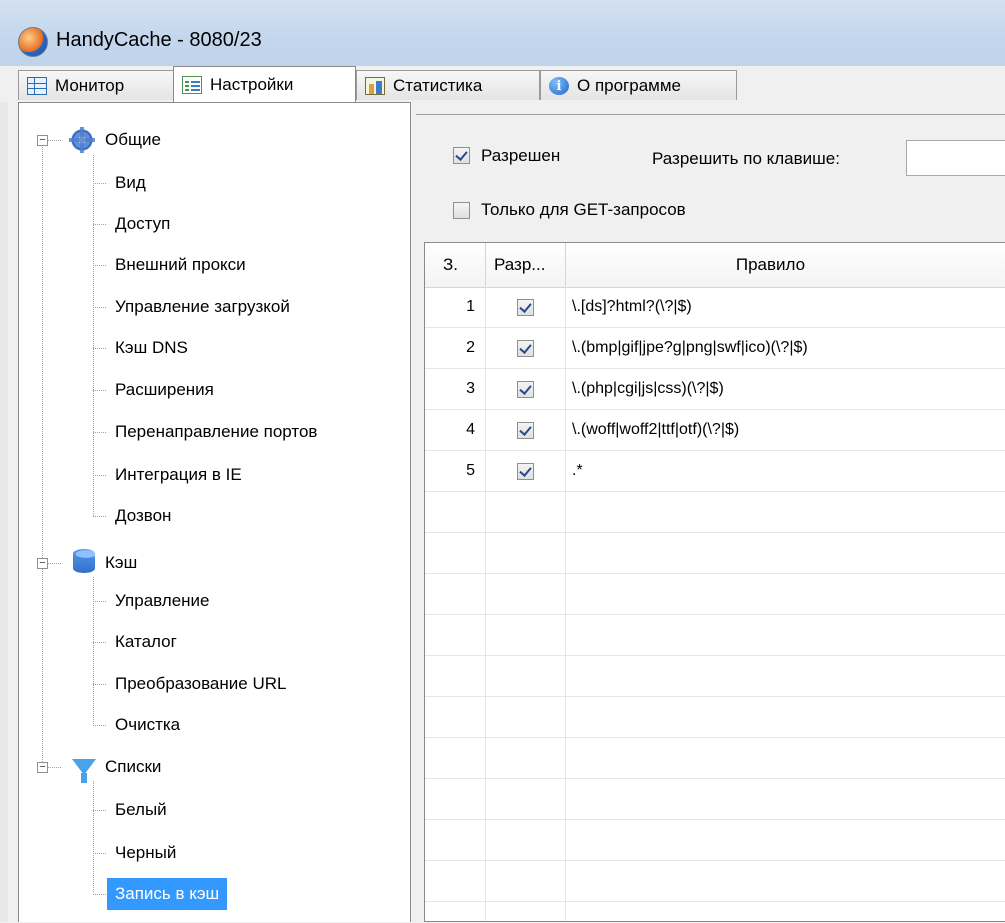  Describe the element at coordinates (955, 158) in the screenshot. I see `hotkey-input` at that location.